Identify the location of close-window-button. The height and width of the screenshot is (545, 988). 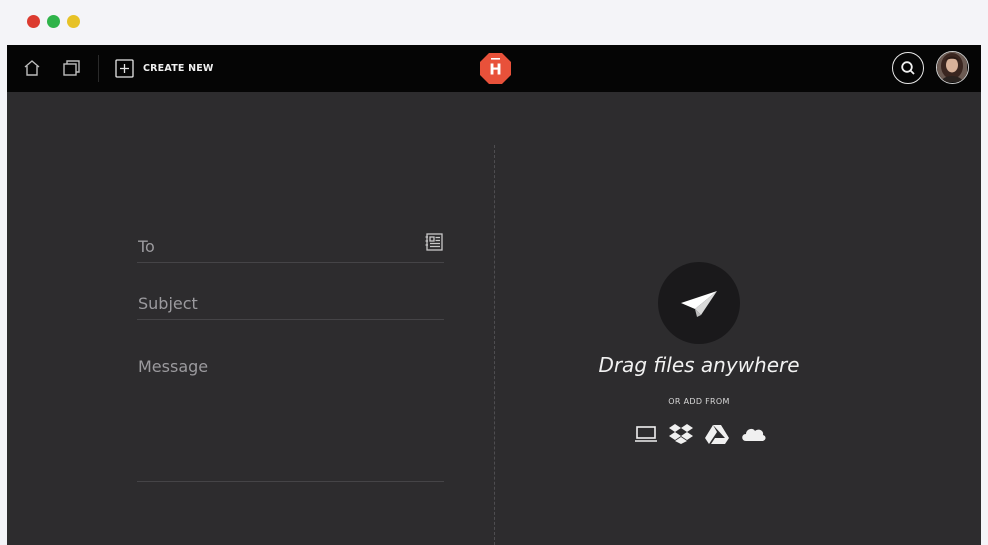
(33, 21).